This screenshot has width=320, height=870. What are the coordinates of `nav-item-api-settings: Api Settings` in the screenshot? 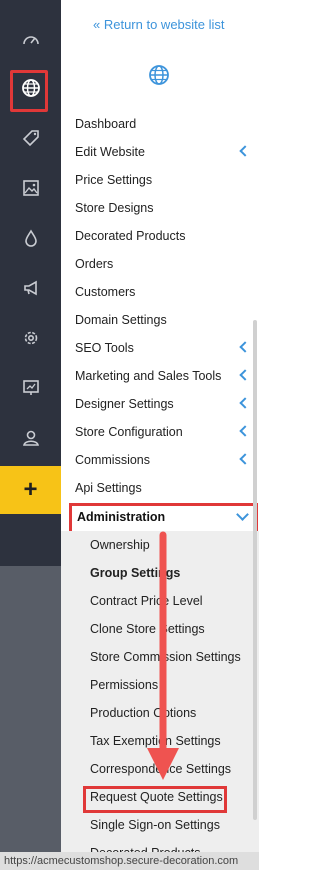 It's located at (167, 488).